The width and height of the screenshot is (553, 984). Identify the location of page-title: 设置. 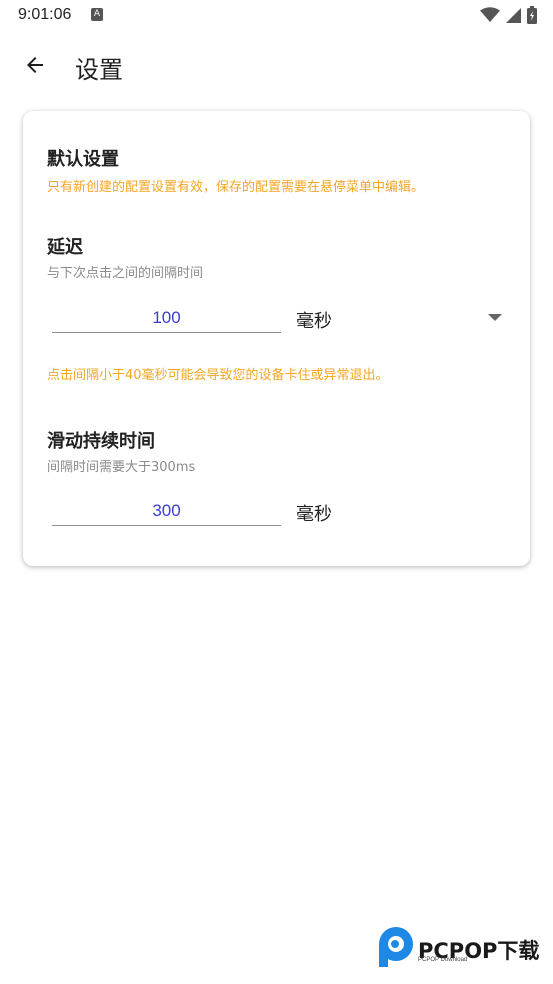
(99, 70).